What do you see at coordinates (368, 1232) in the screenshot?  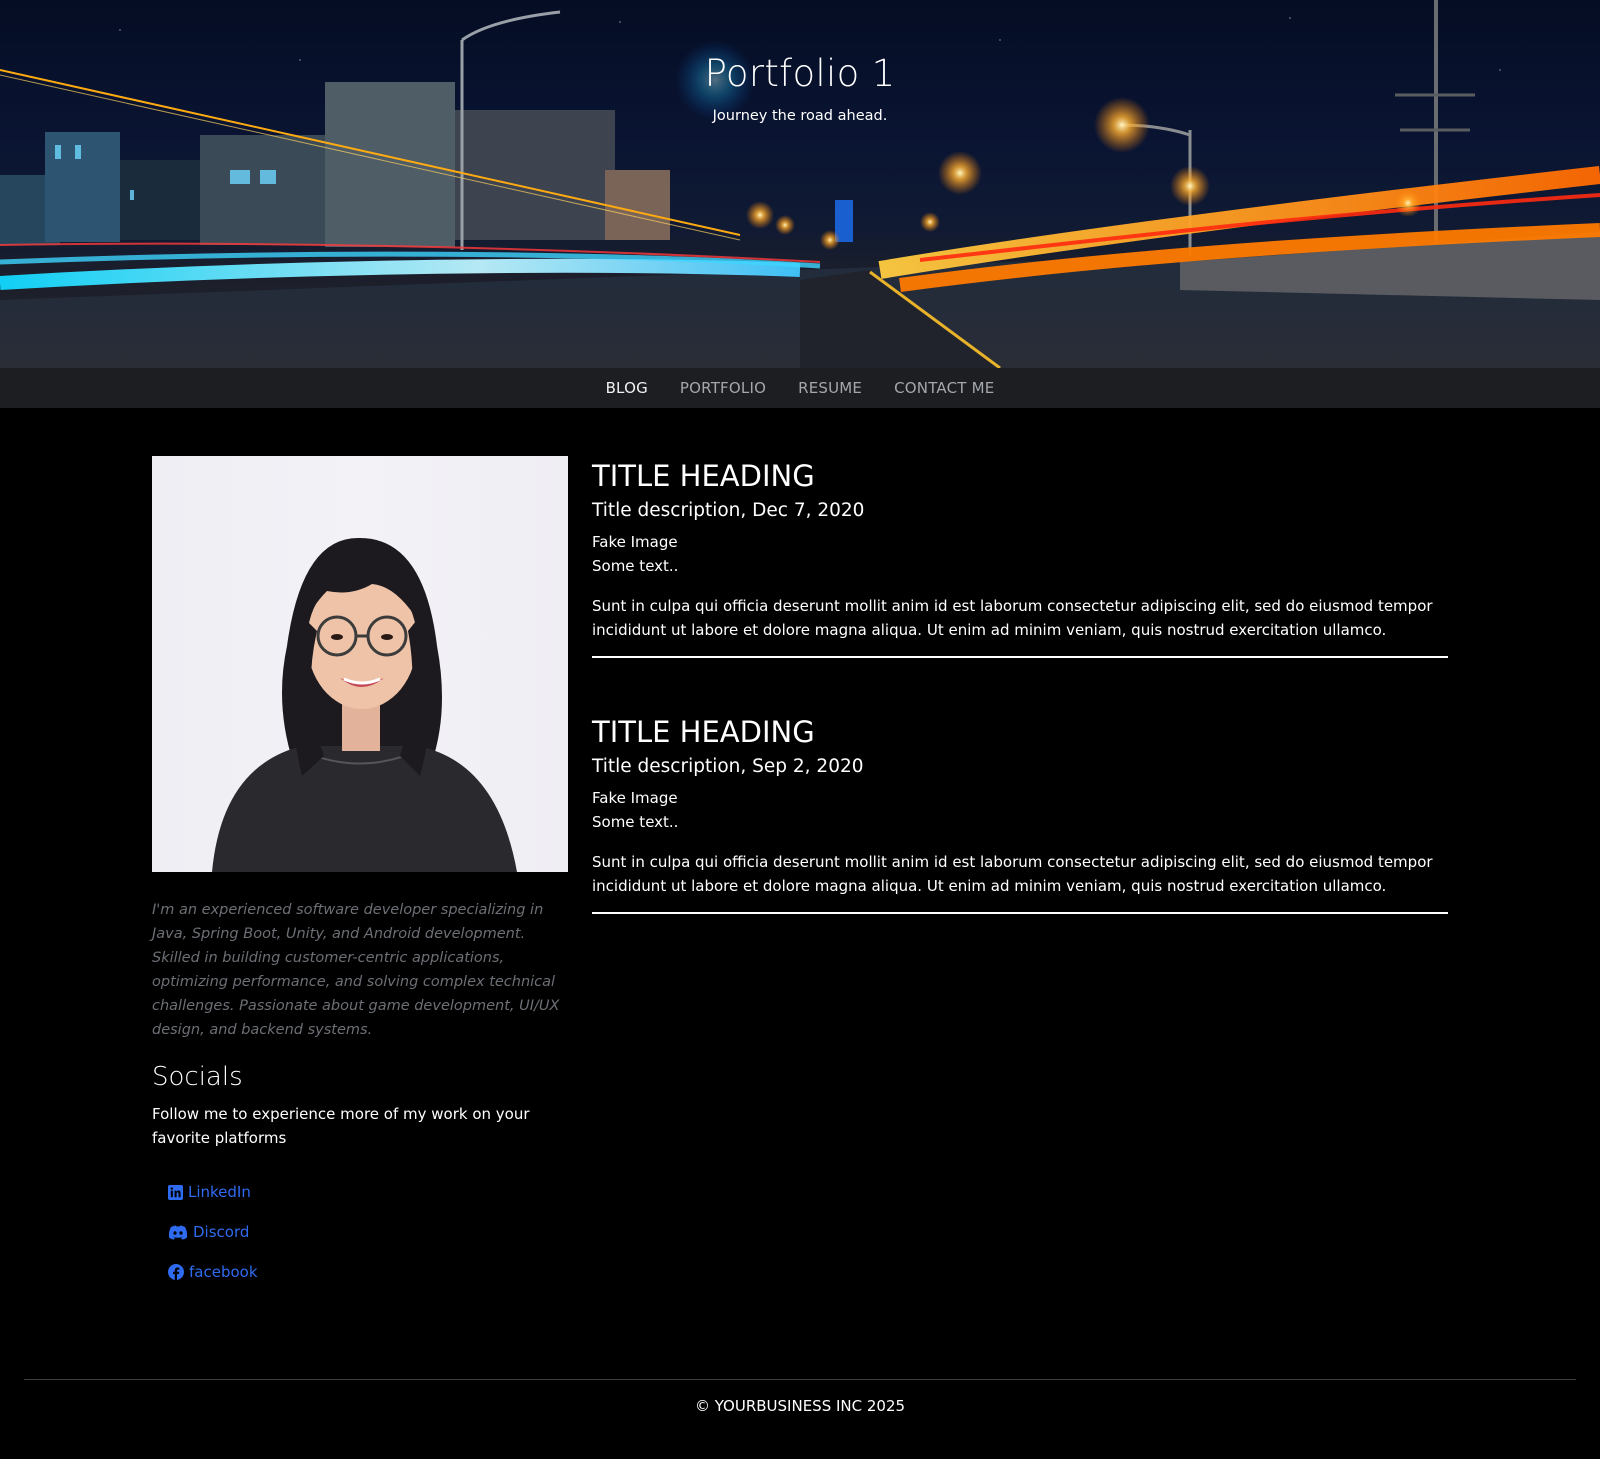 I see `social-item-discord: Discord` at bounding box center [368, 1232].